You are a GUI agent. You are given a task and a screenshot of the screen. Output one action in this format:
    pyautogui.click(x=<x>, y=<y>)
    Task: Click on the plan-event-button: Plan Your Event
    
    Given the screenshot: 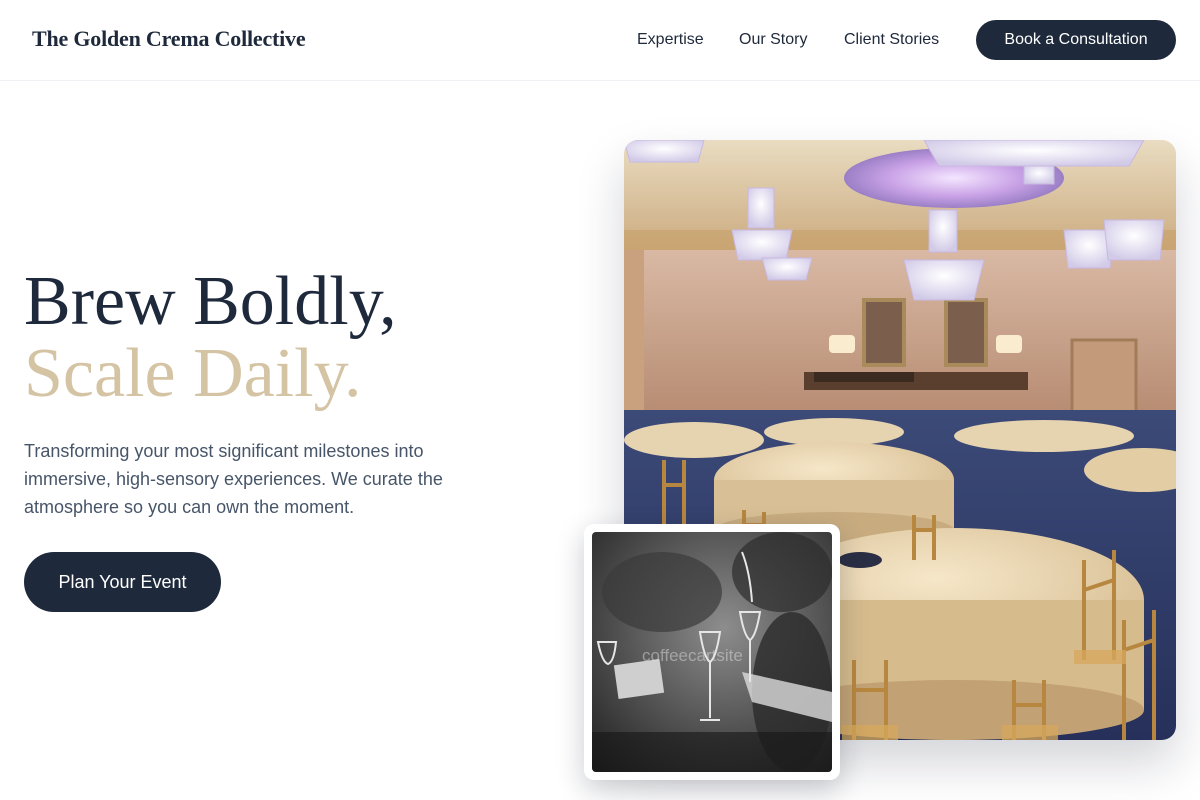 What is the action you would take?
    pyautogui.click(x=122, y=582)
    